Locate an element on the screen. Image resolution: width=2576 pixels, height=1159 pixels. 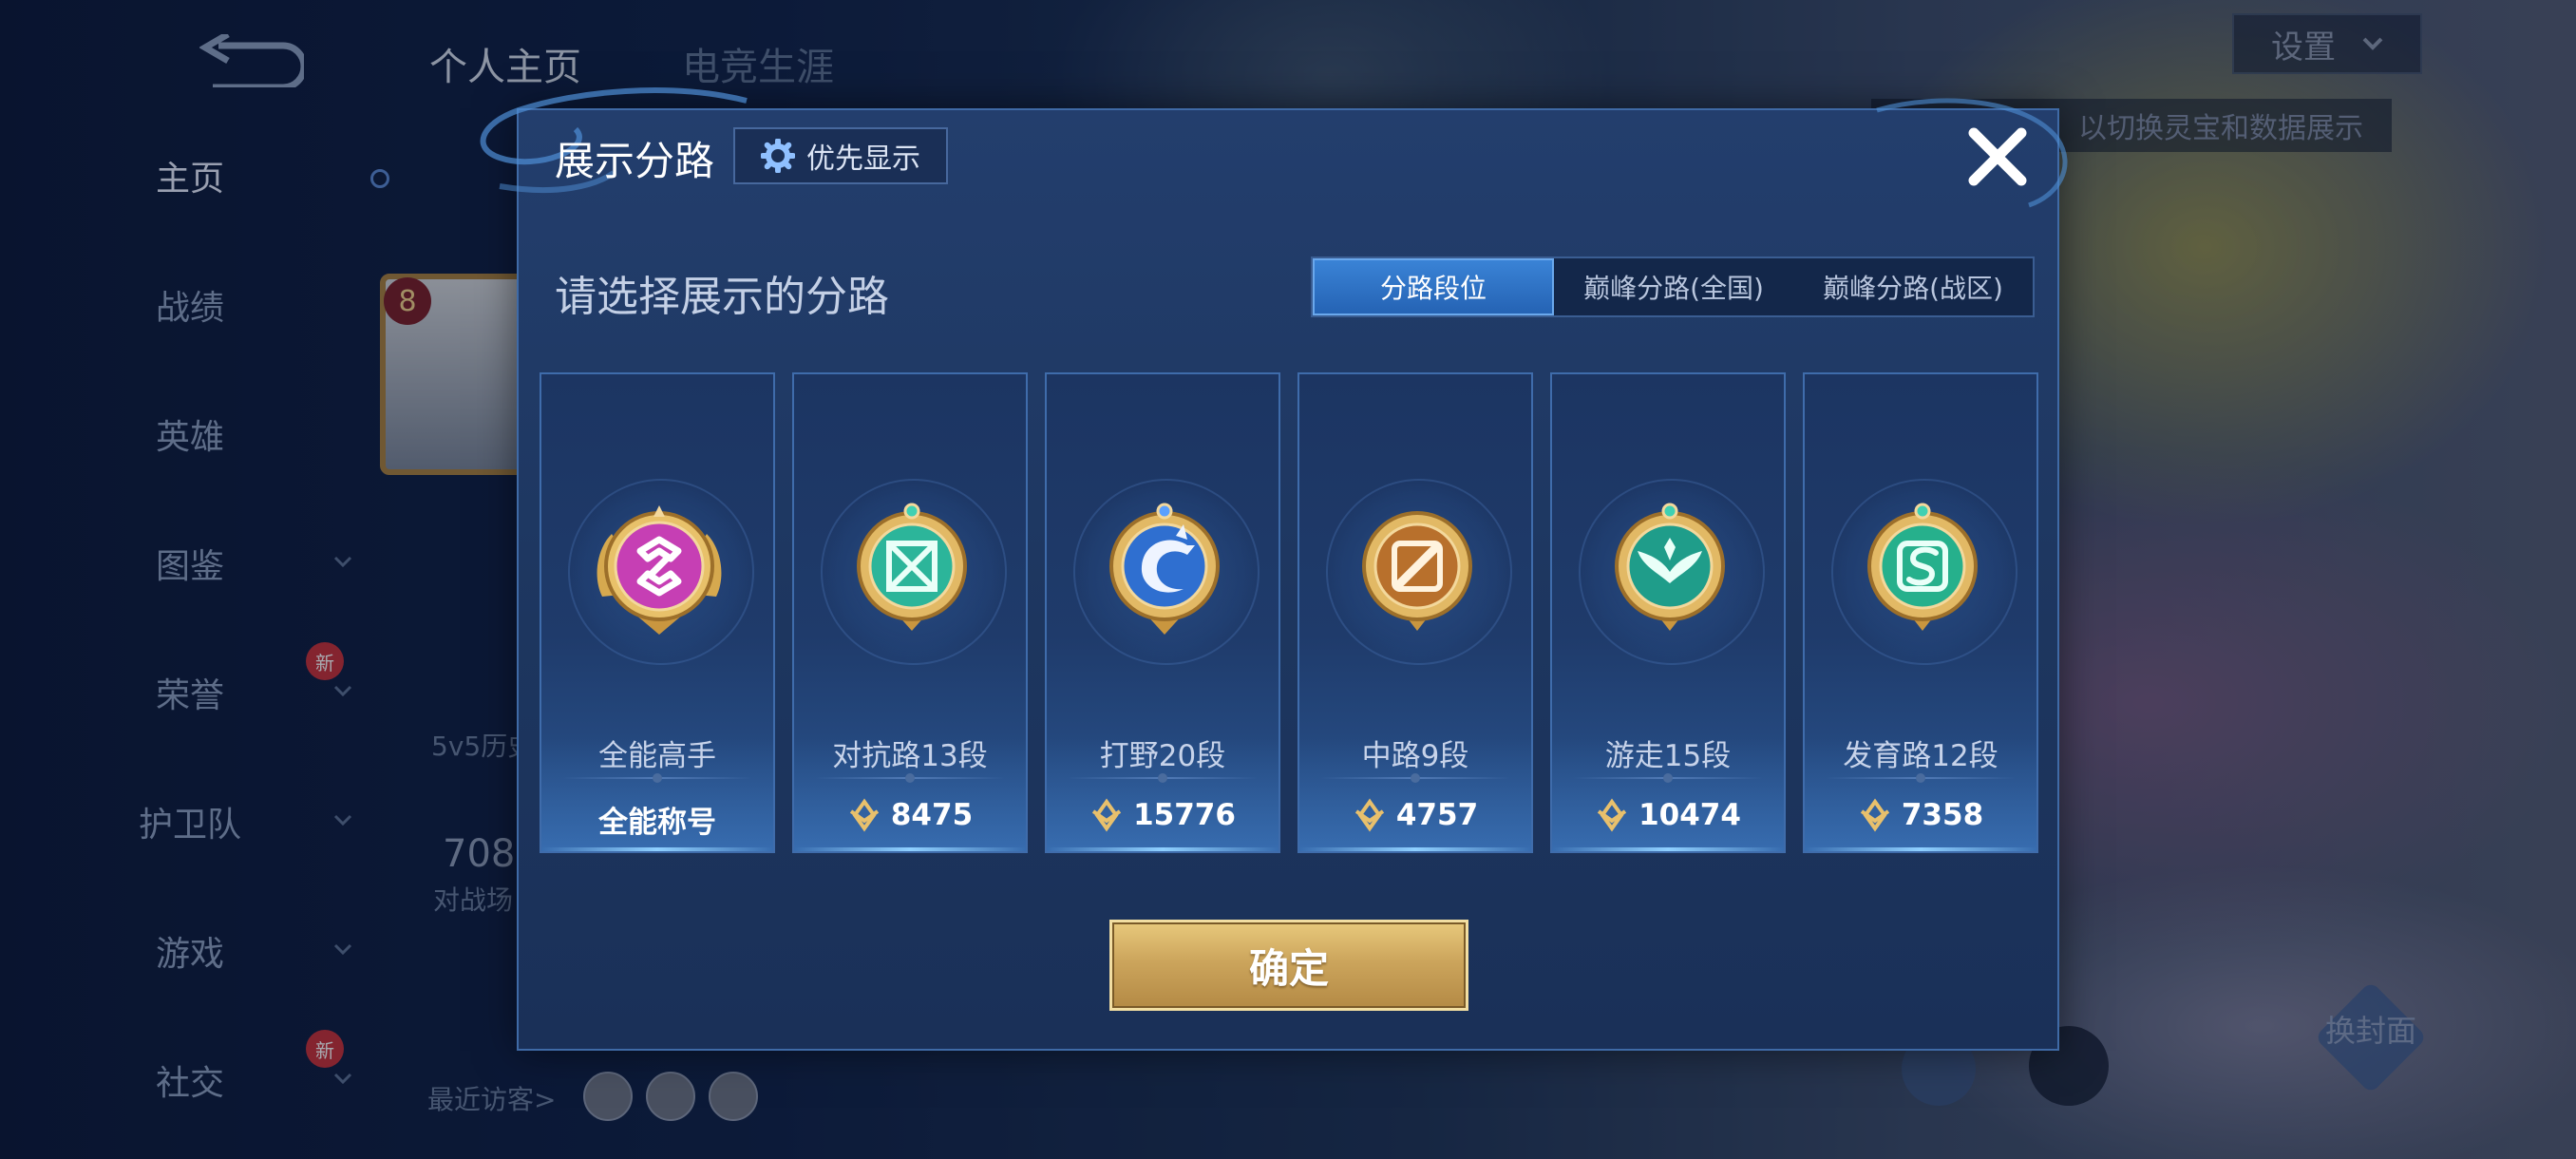
lane-card-clash: 对抗路13段 8475 is located at coordinates (910, 612).